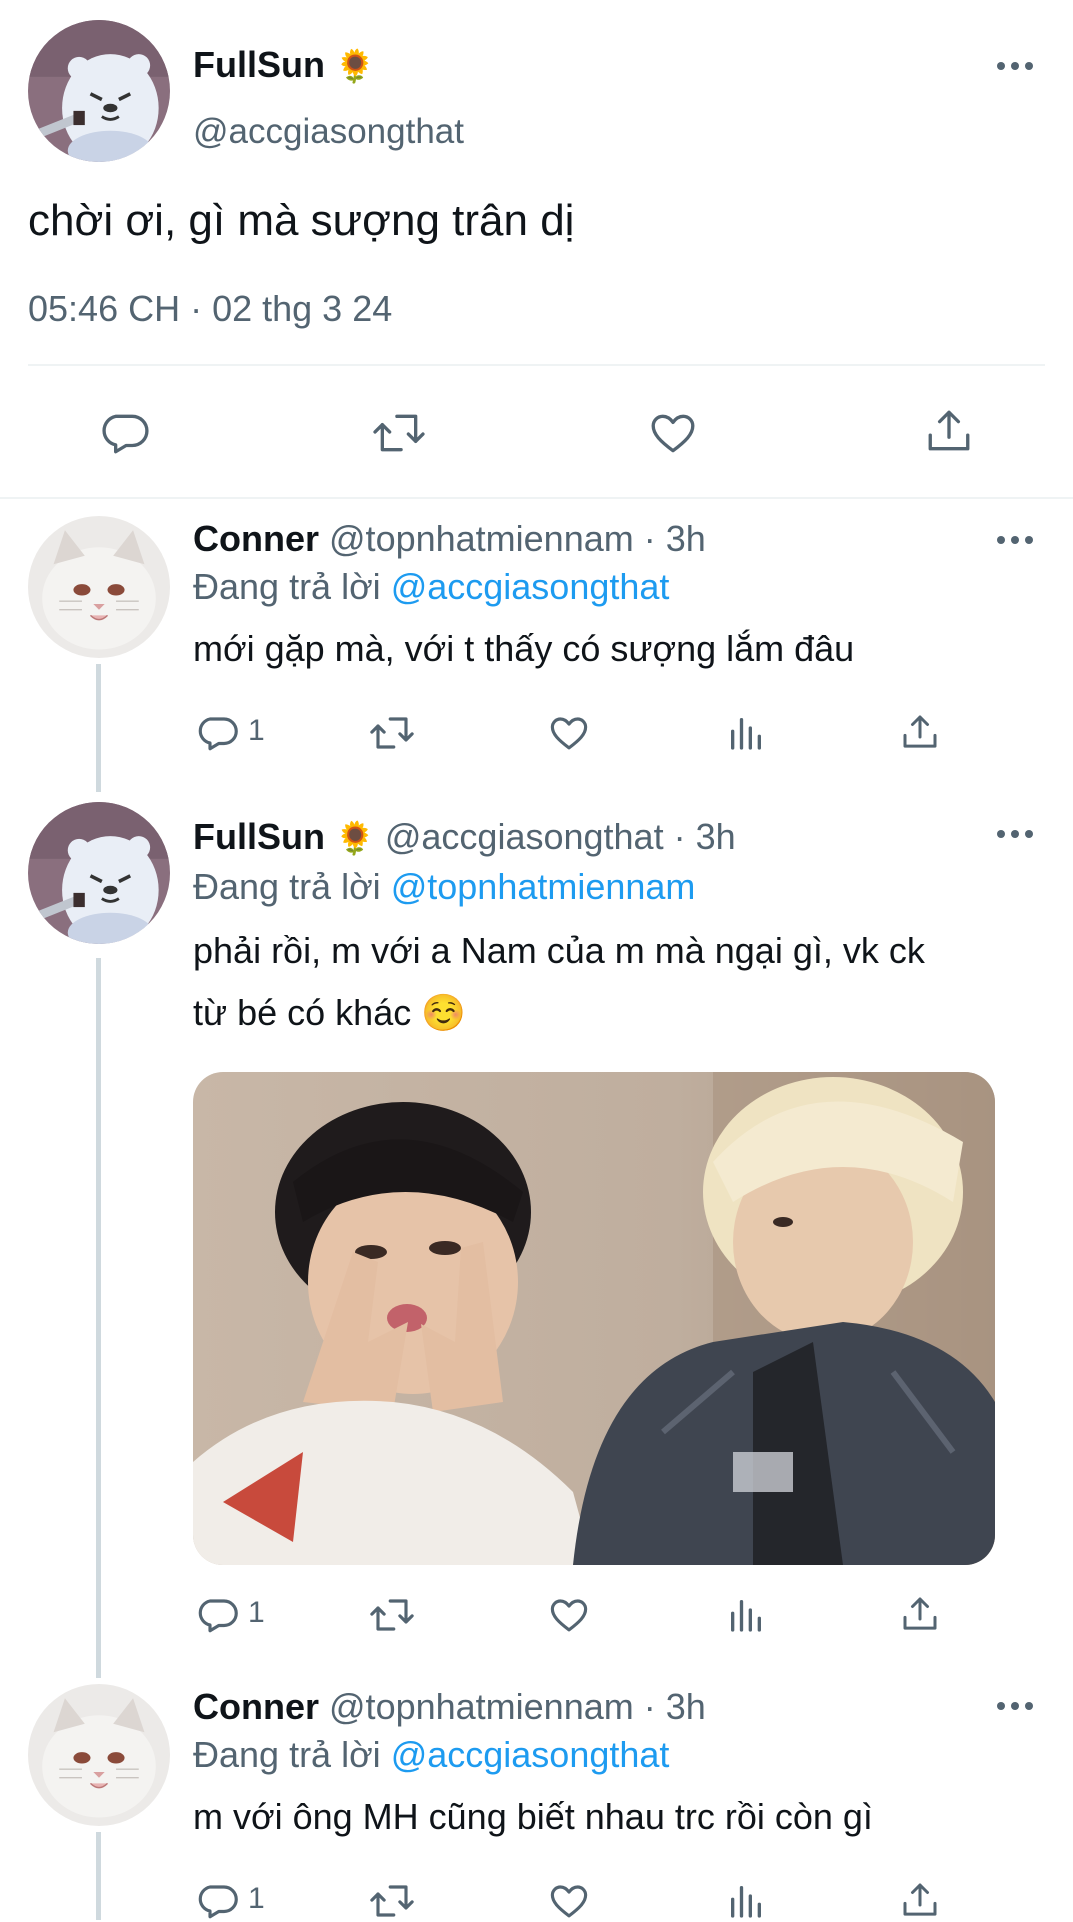 The image size is (1073, 1922). What do you see at coordinates (302, 1012) in the screenshot?
I see `reply-text: từ bé có khác` at bounding box center [302, 1012].